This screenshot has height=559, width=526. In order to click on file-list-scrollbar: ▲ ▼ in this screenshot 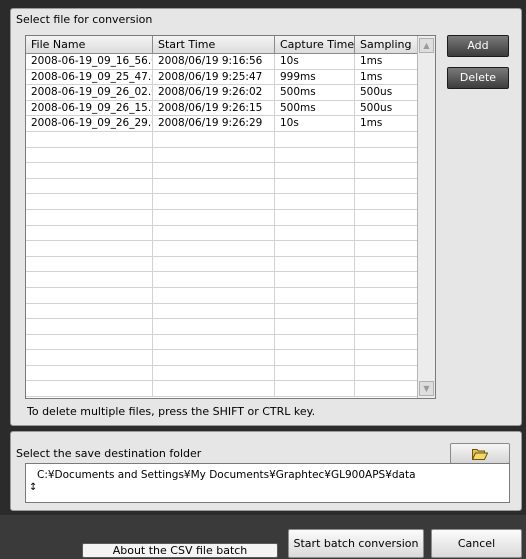, I will do `click(426, 217)`.